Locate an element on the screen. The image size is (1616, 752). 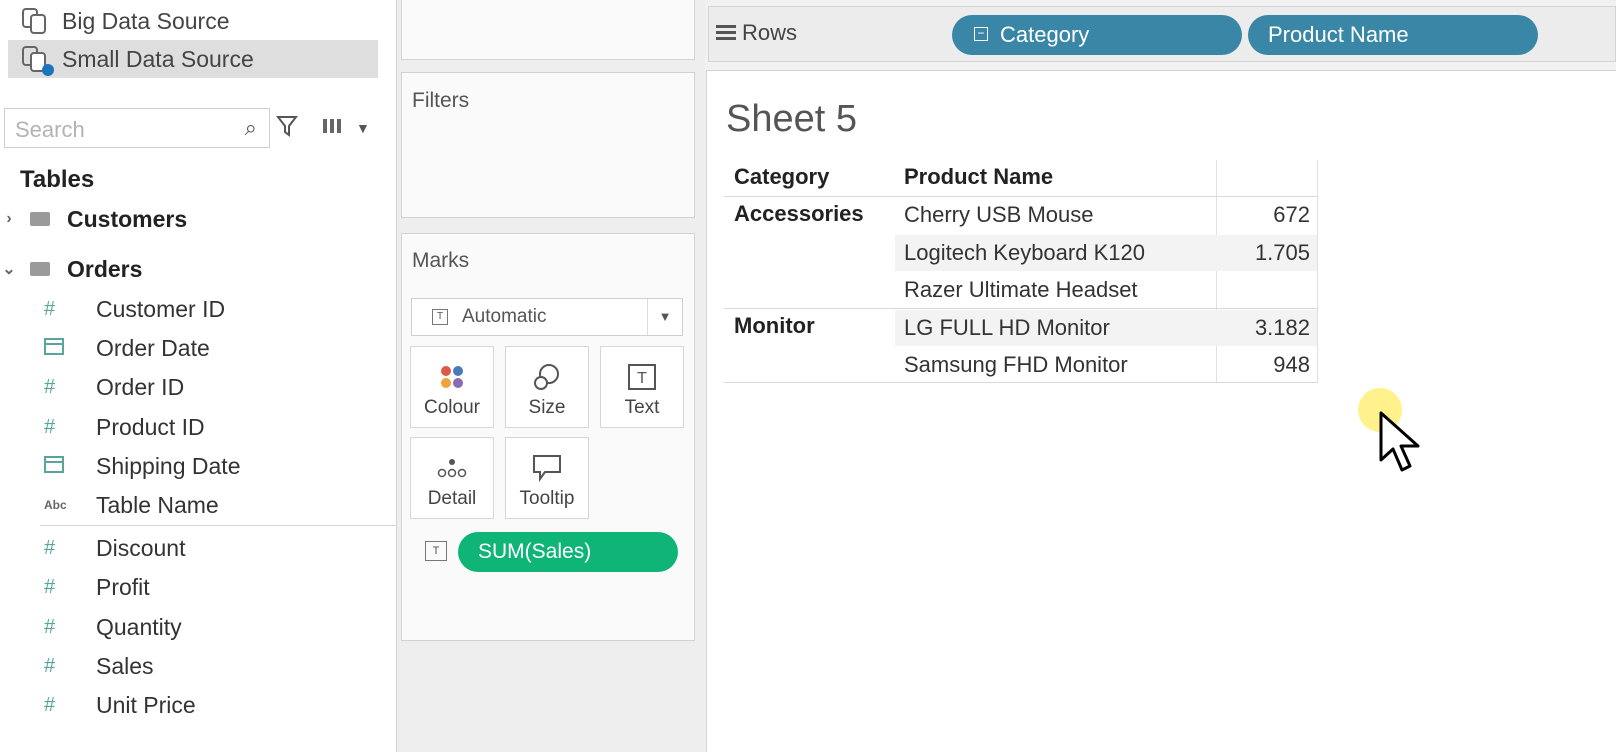
header-divider is located at coordinates (1021, 196).